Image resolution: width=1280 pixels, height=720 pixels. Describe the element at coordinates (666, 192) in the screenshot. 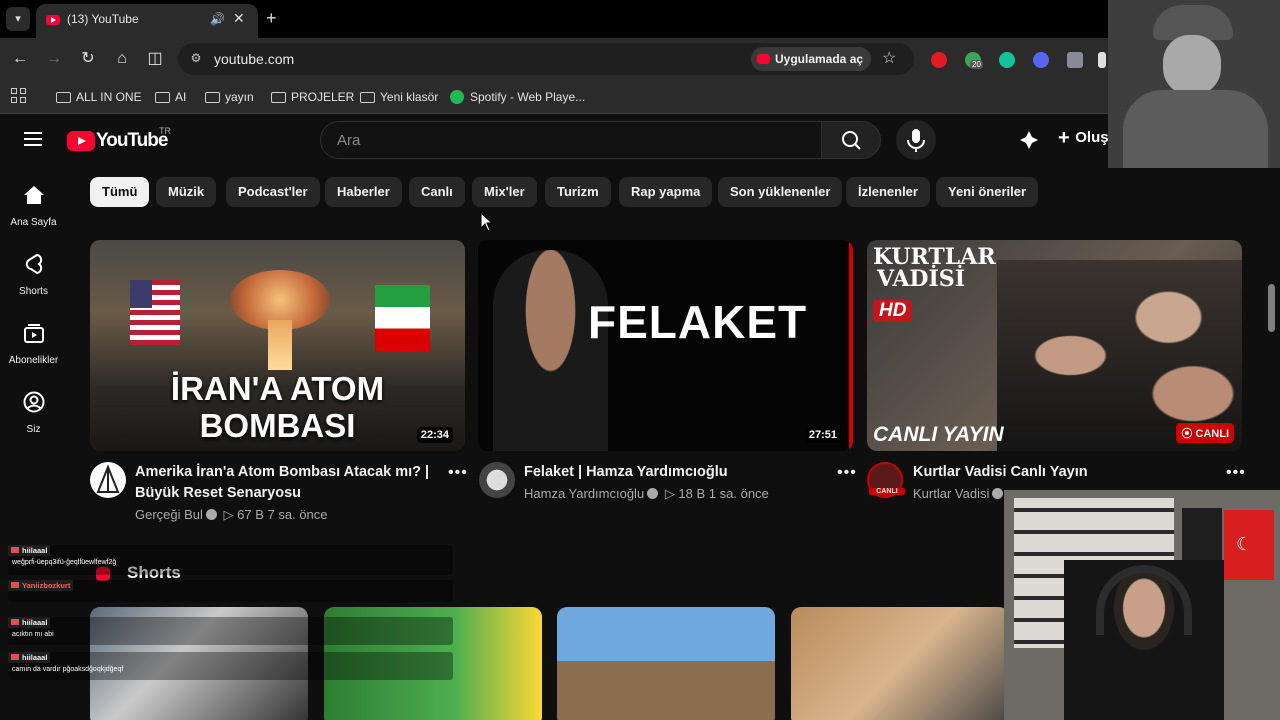

I see `chip-rap: Rap yapma` at that location.